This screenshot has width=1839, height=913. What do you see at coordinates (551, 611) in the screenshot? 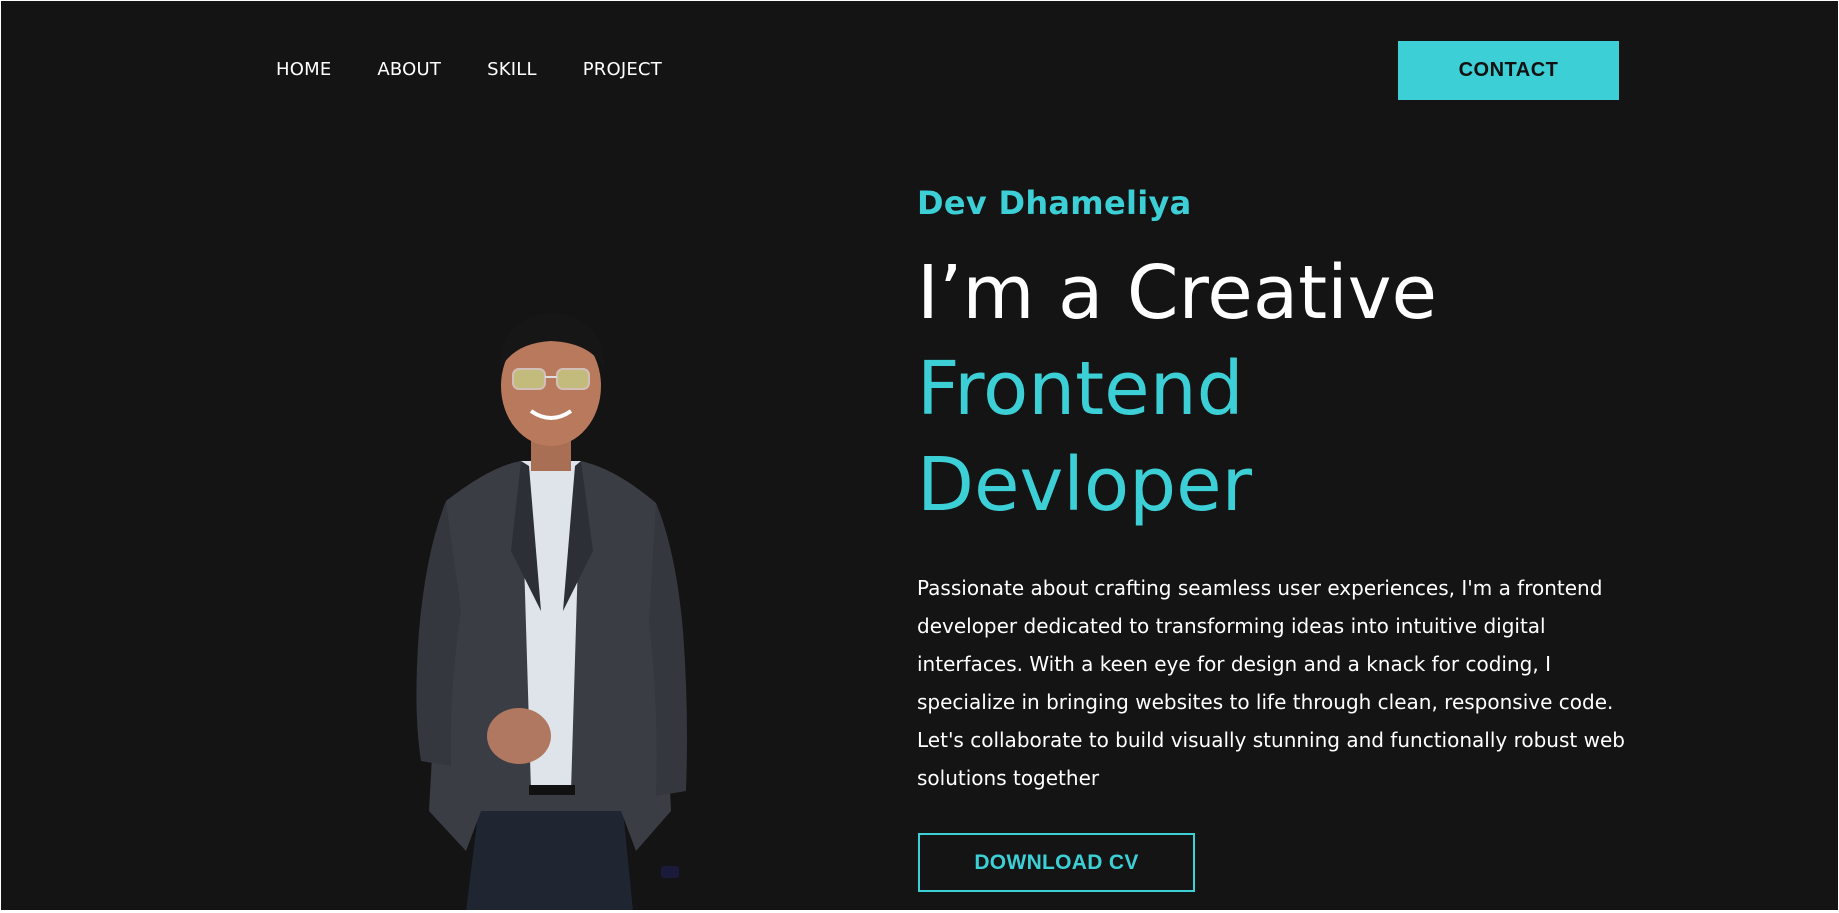
I see `profile-photo` at bounding box center [551, 611].